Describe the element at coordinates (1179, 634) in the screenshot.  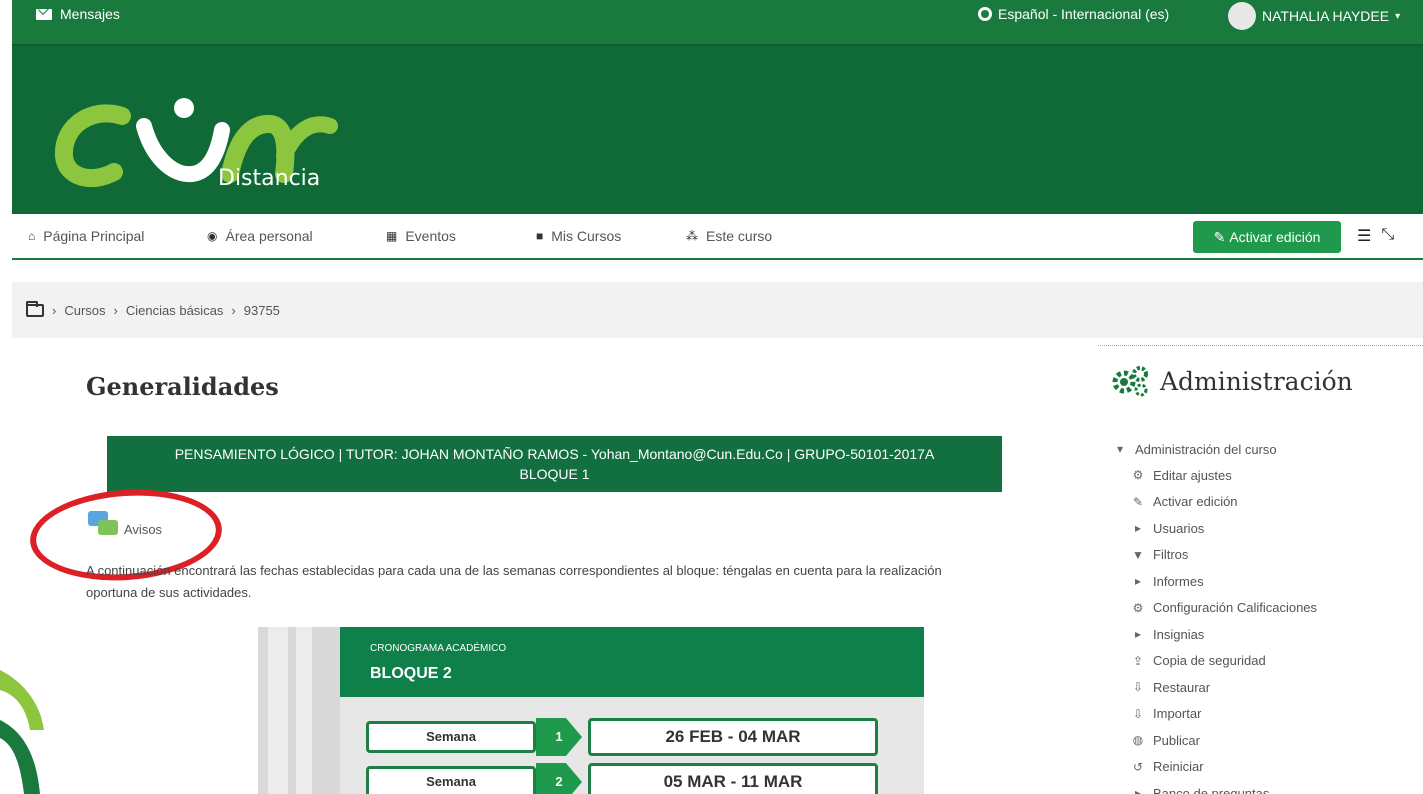
I see `admin-item-label: Insignias` at that location.